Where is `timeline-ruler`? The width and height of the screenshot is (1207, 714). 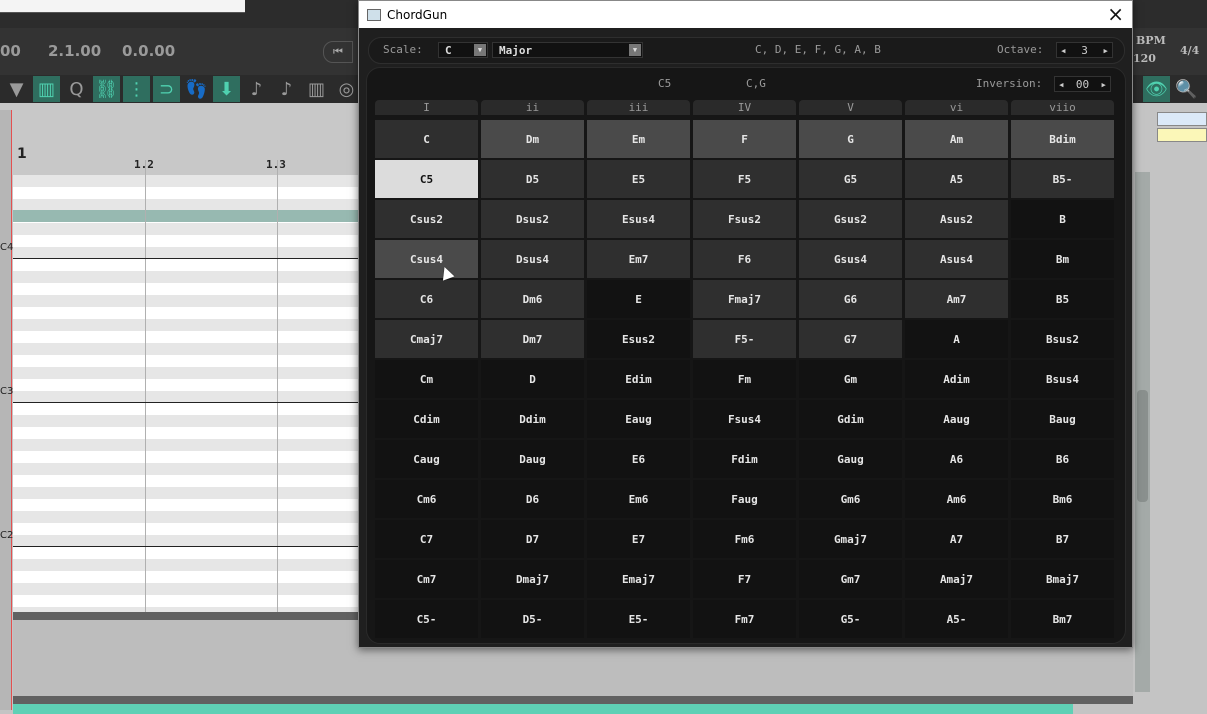
timeline-ruler is located at coordinates (180, 139).